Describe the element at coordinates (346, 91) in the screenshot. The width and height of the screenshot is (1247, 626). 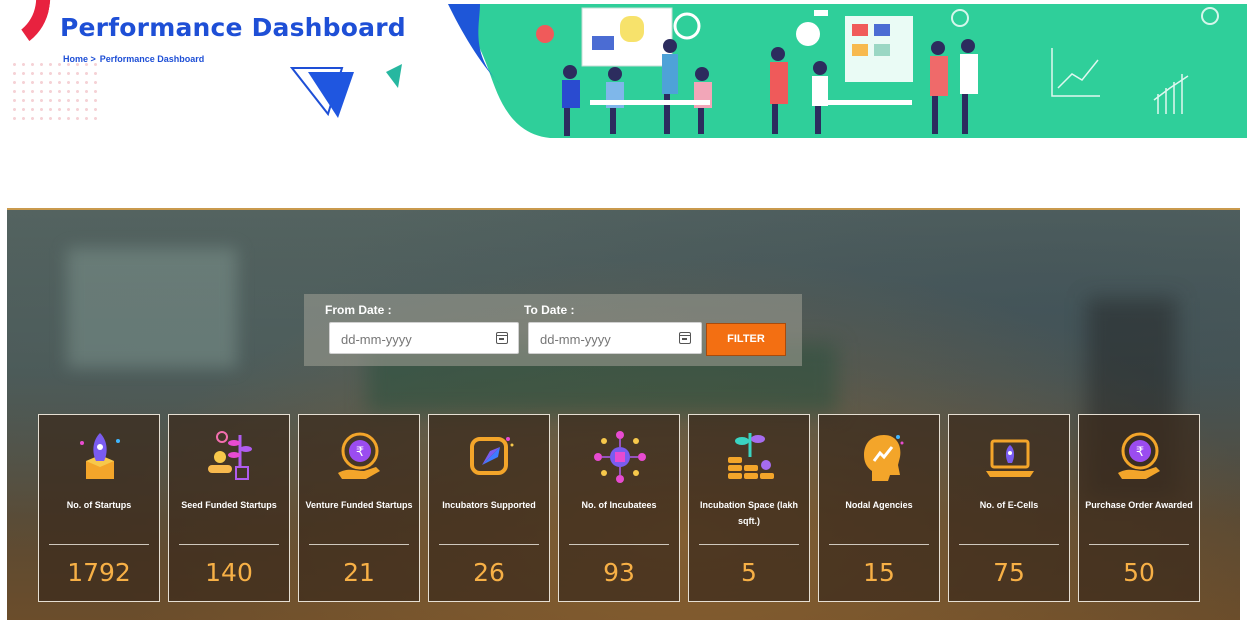
I see `decorative-triangles` at that location.